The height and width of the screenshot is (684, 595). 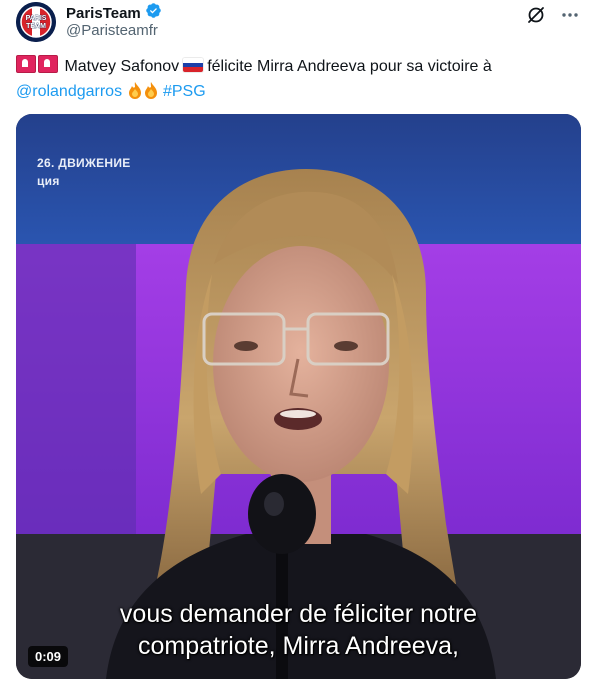 What do you see at coordinates (48, 181) in the screenshot?
I see `channel-line-2: ция` at bounding box center [48, 181].